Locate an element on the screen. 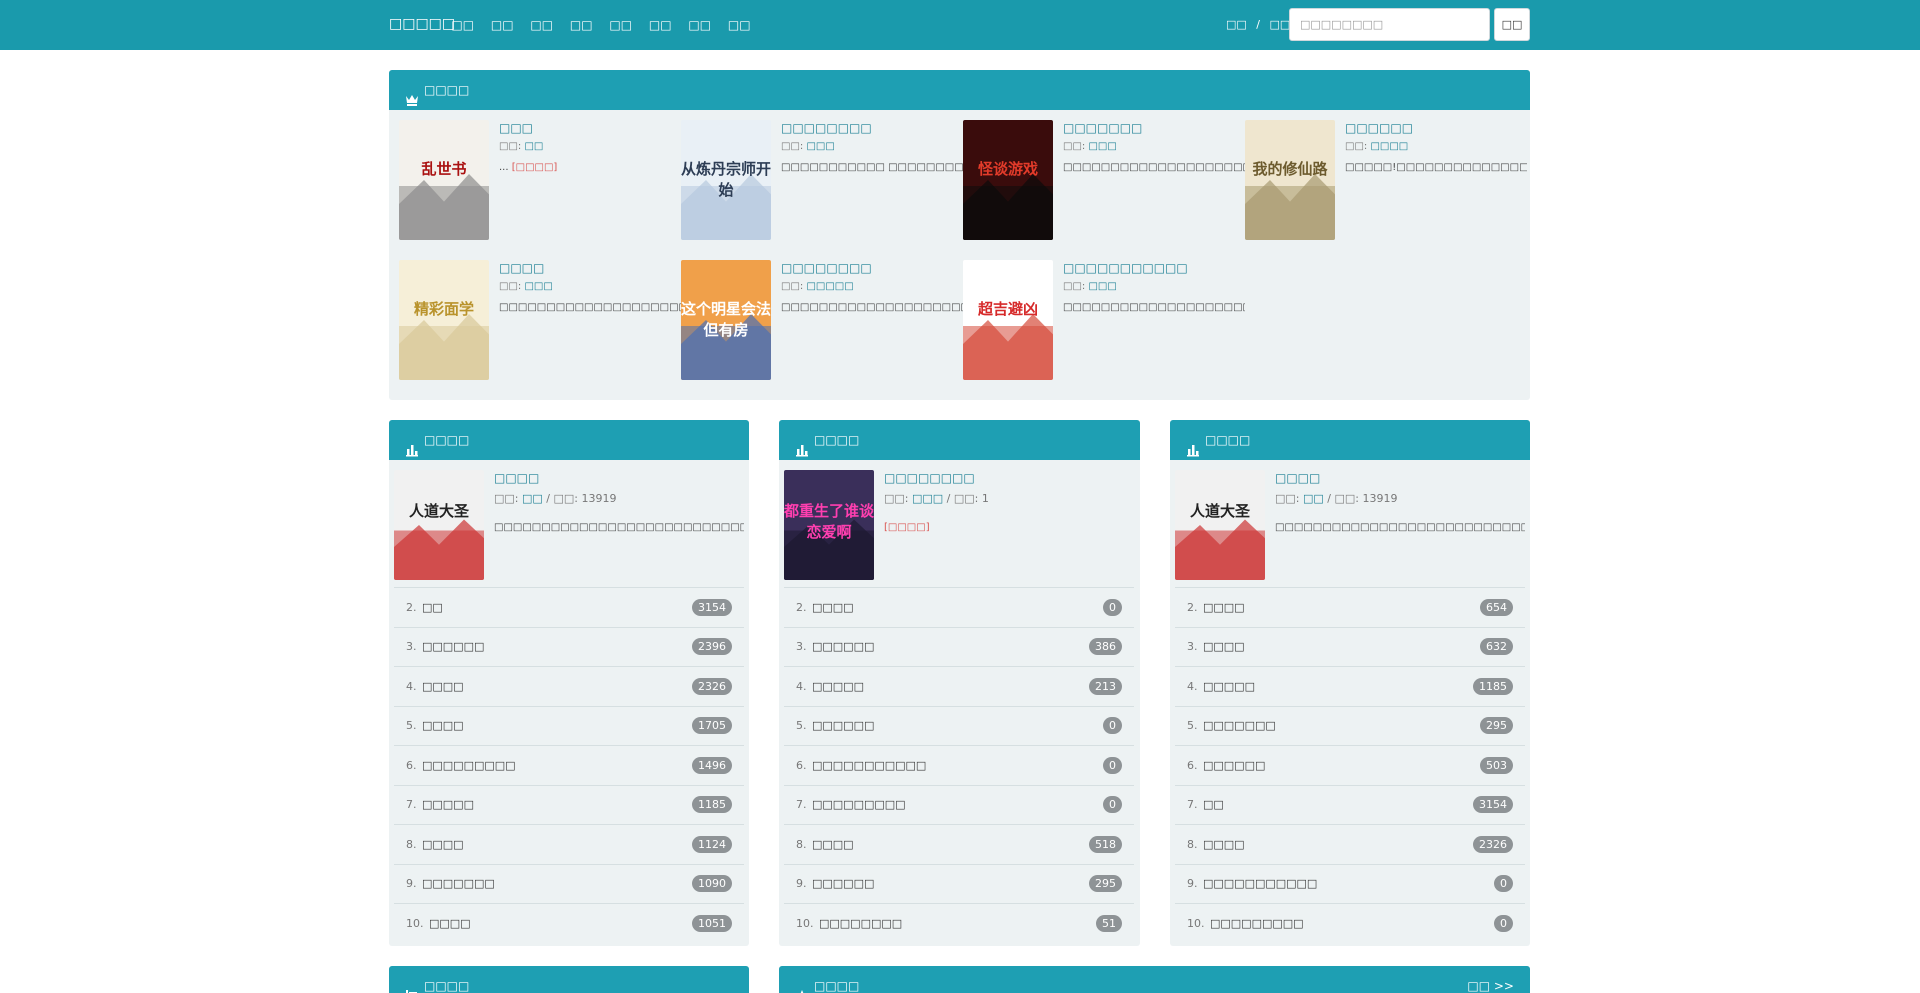  book-author: □□ is located at coordinates (590, 147).